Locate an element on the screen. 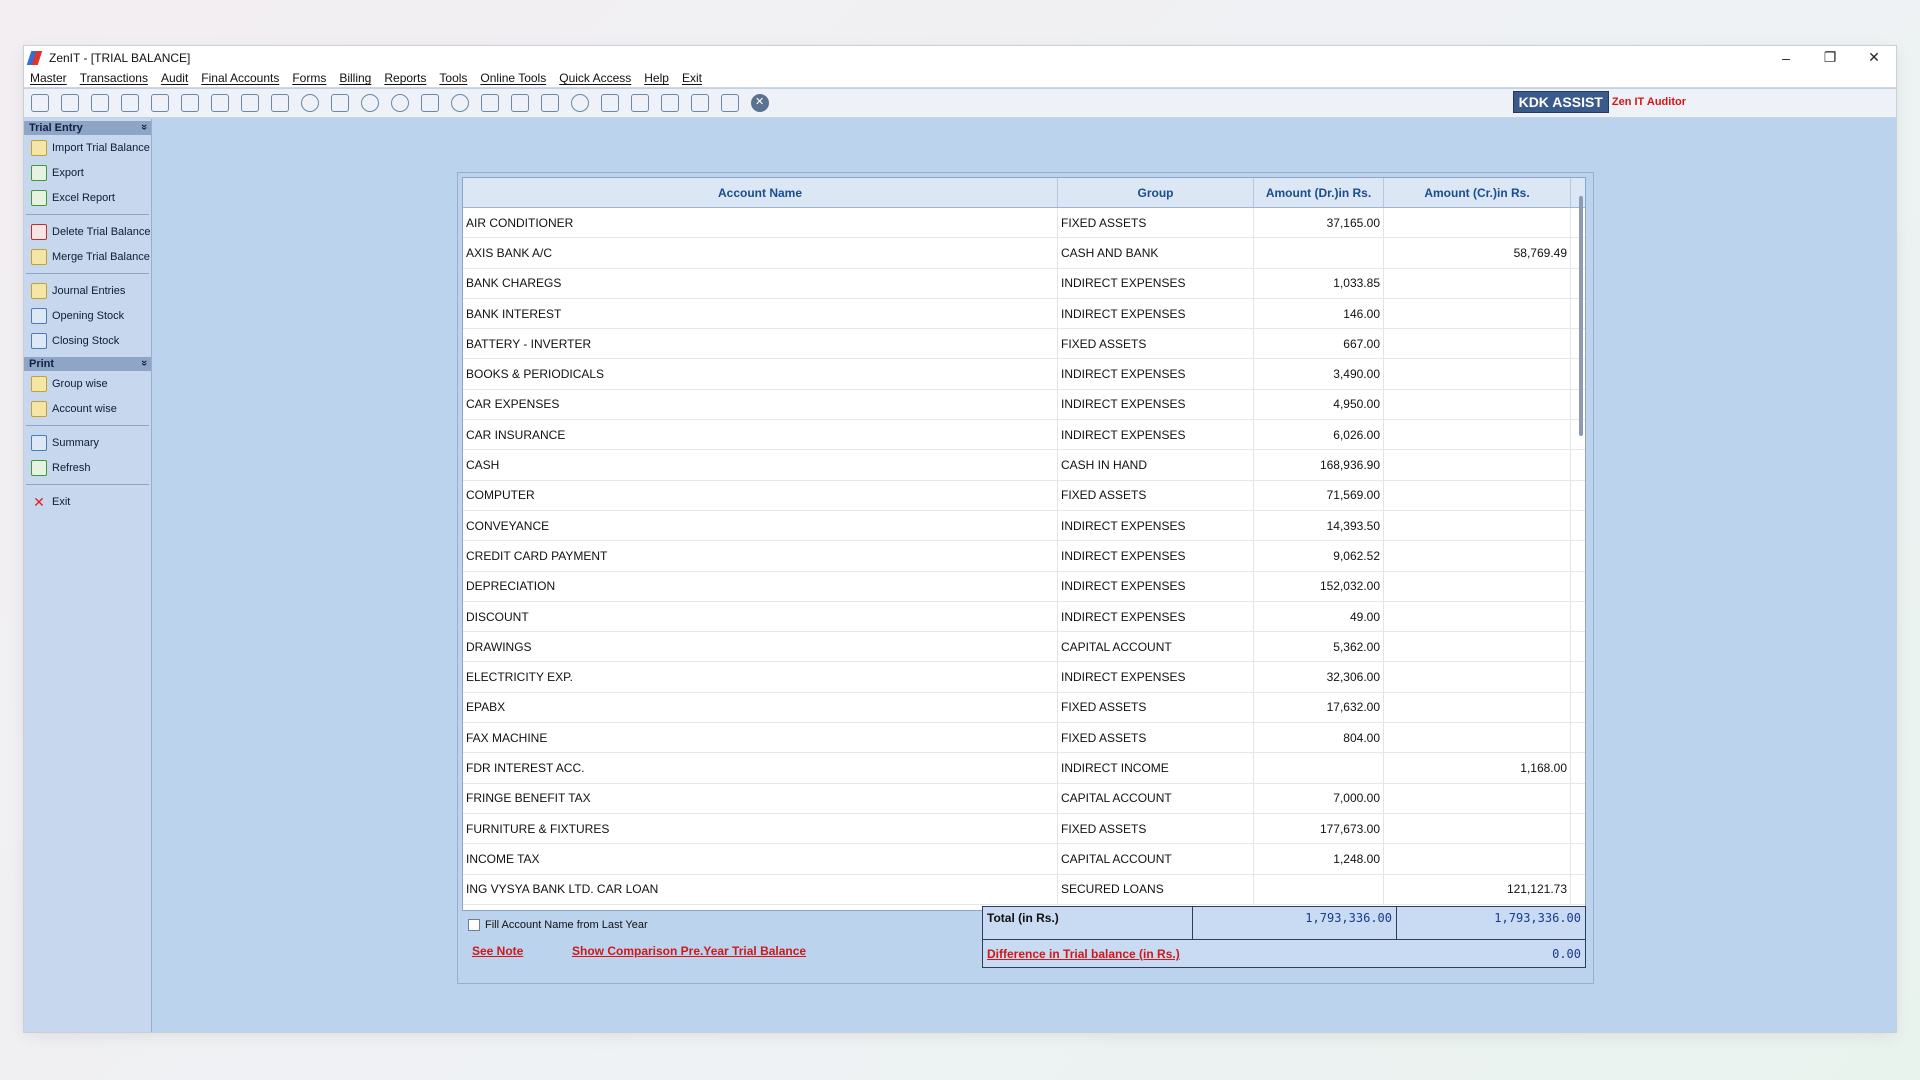 The image size is (1920, 1080). sidebar-item-group-wise: Group wise is located at coordinates (87, 383).